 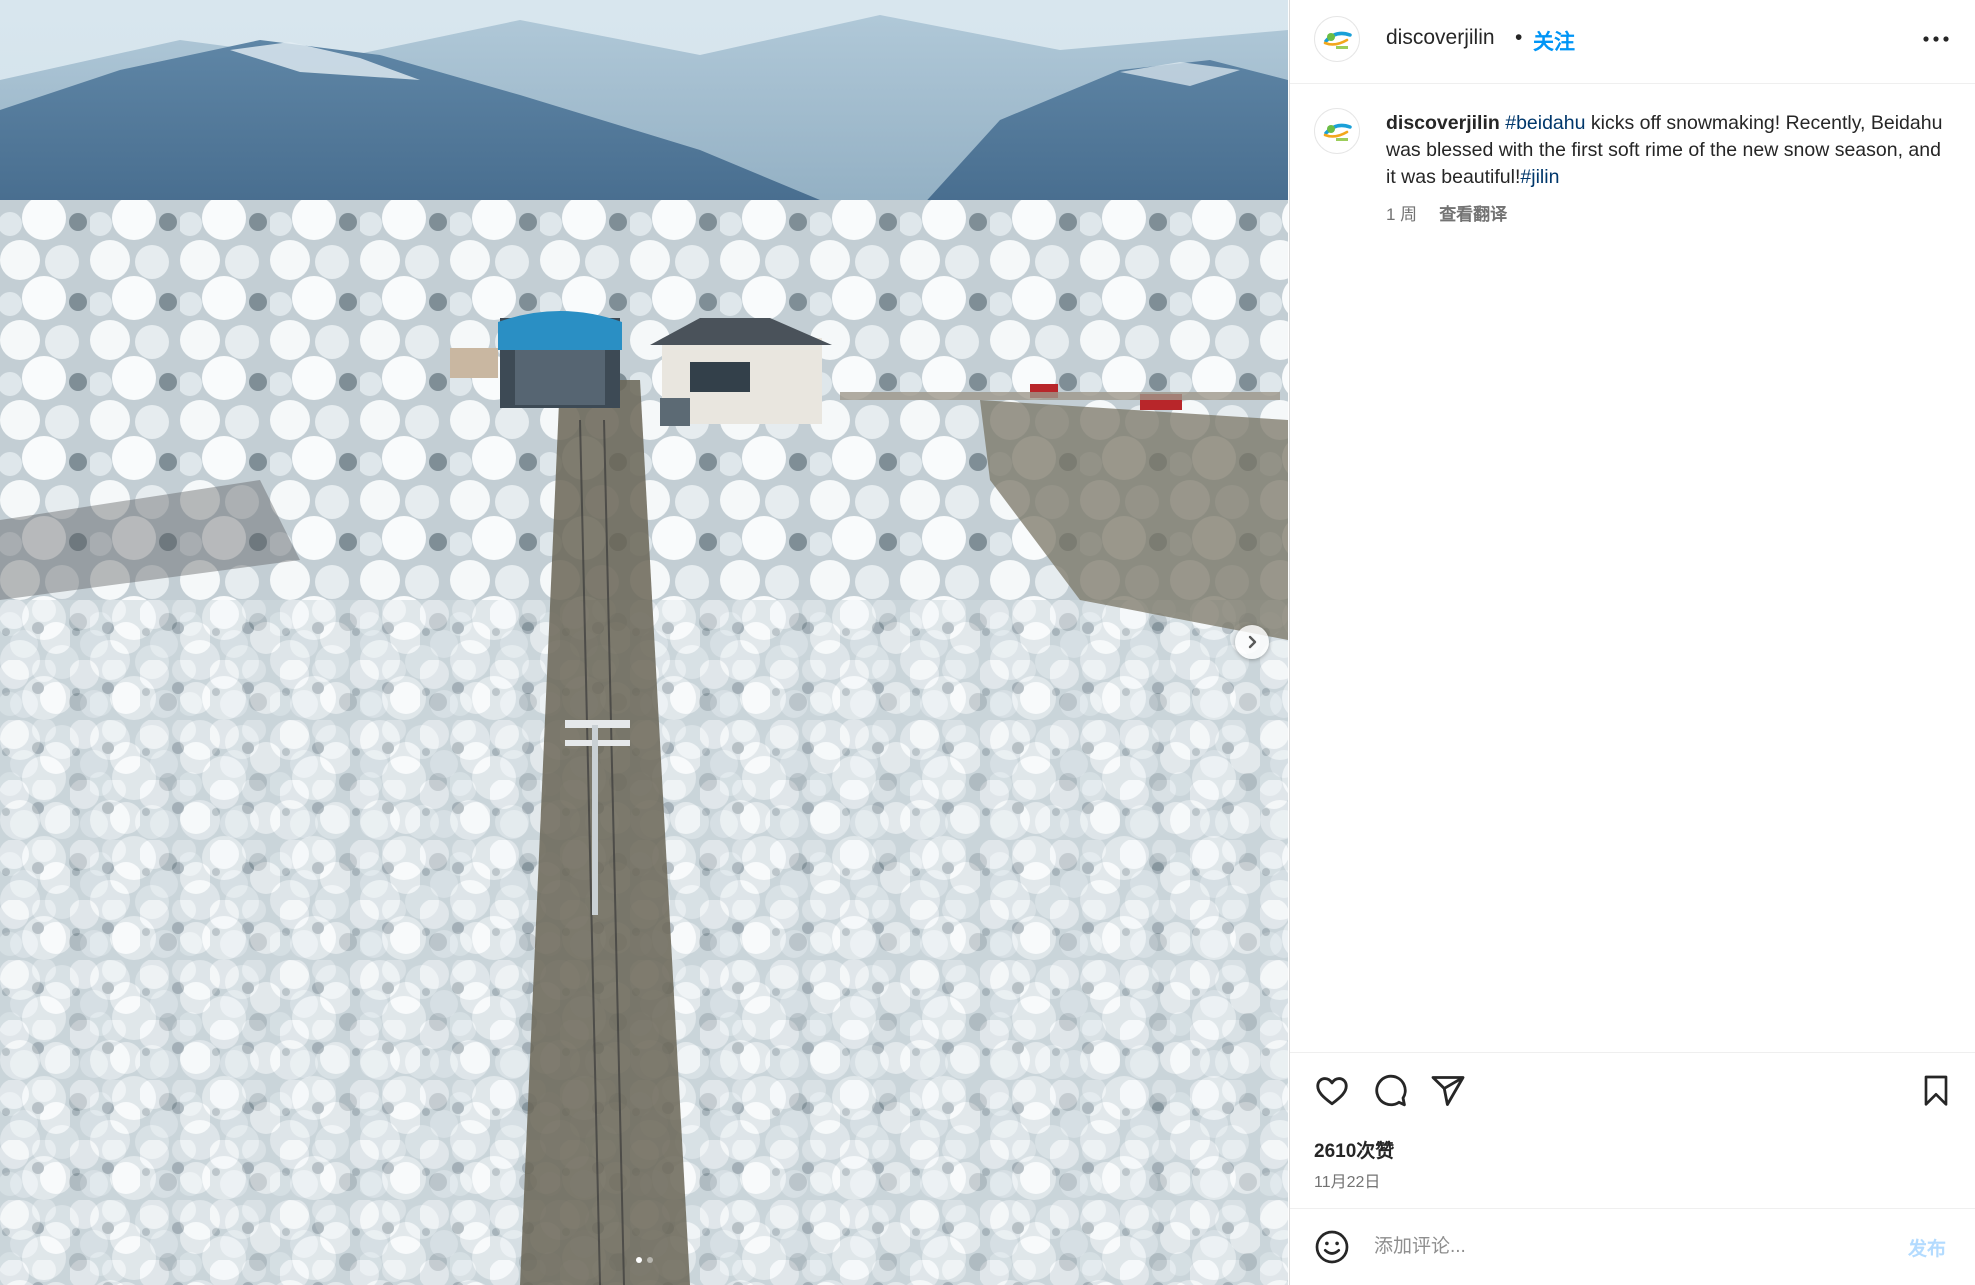 What do you see at coordinates (1332, 1247) in the screenshot?
I see `emoji-icon` at bounding box center [1332, 1247].